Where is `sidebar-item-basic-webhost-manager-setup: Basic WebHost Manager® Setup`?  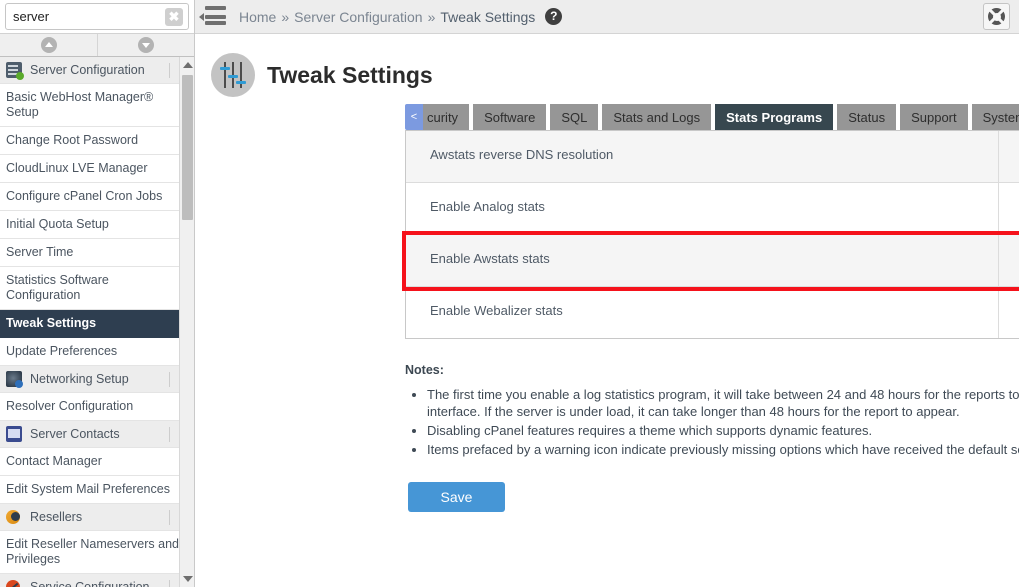 sidebar-item-basic-webhost-manager-setup: Basic WebHost Manager® Setup is located at coordinates (97, 105).